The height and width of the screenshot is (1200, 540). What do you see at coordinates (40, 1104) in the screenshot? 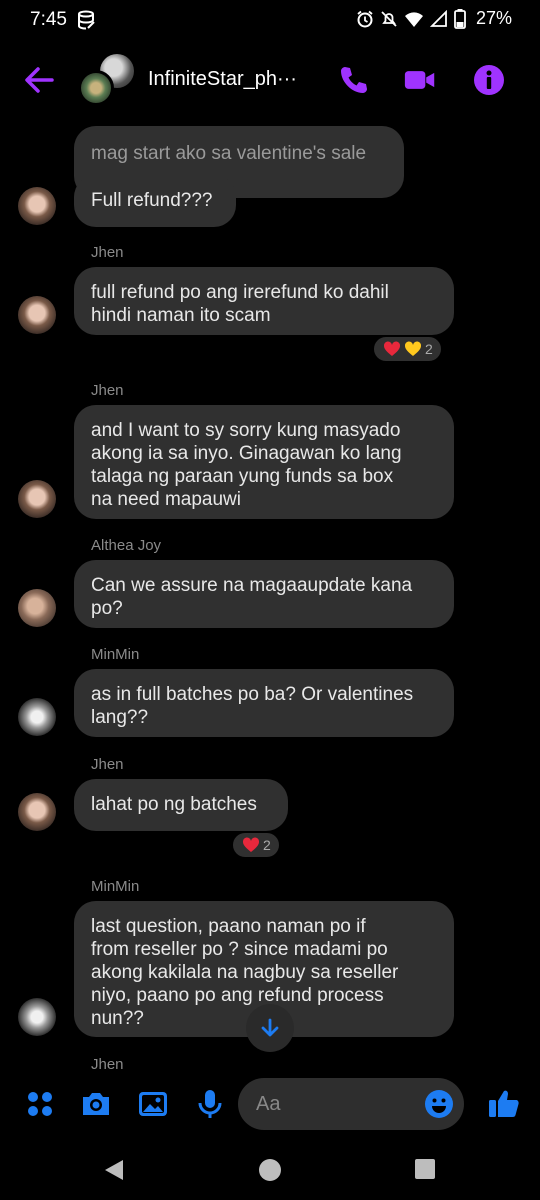
I see `more-actions-icon` at bounding box center [40, 1104].